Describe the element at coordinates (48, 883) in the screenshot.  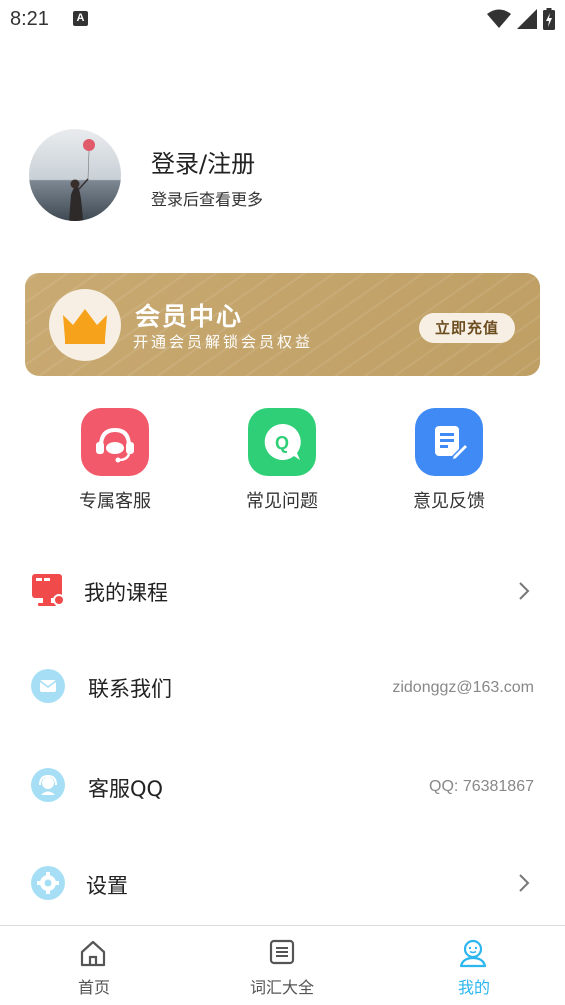
I see `settings-icon` at that location.